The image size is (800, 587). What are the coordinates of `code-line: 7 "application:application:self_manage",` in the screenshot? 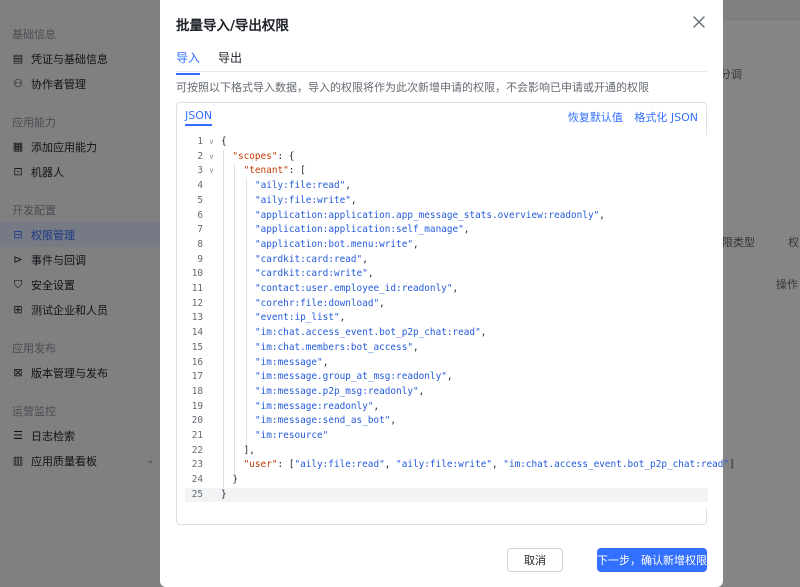 It's located at (446, 230).